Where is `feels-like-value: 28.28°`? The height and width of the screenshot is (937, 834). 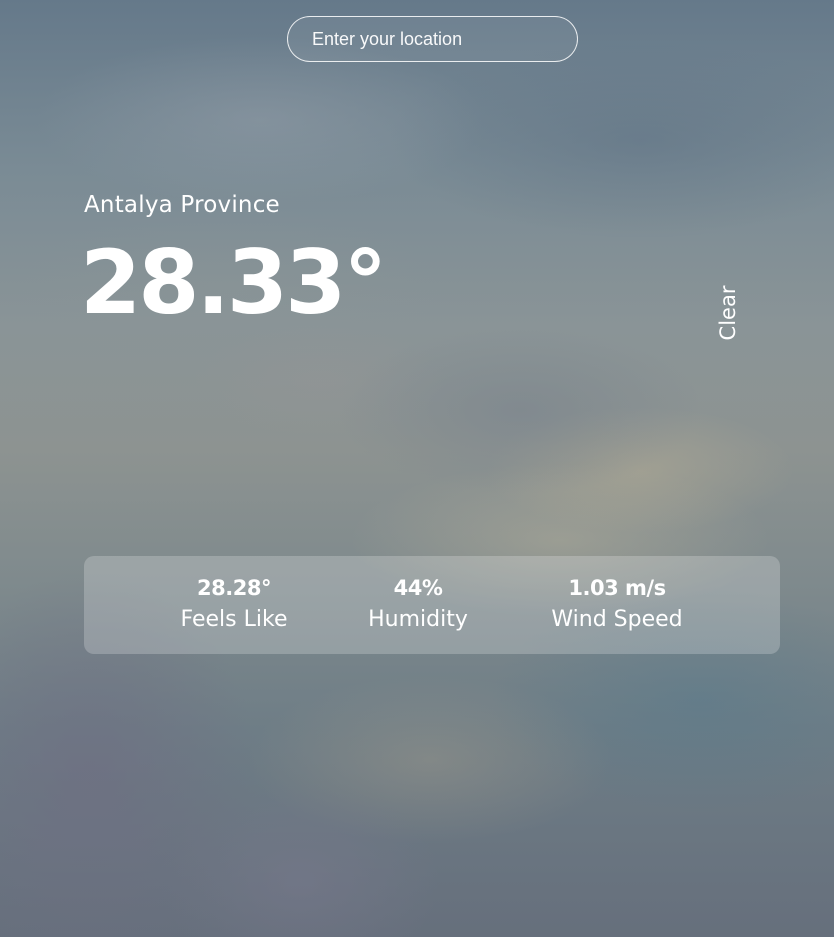
feels-like-value: 28.28° is located at coordinates (234, 588).